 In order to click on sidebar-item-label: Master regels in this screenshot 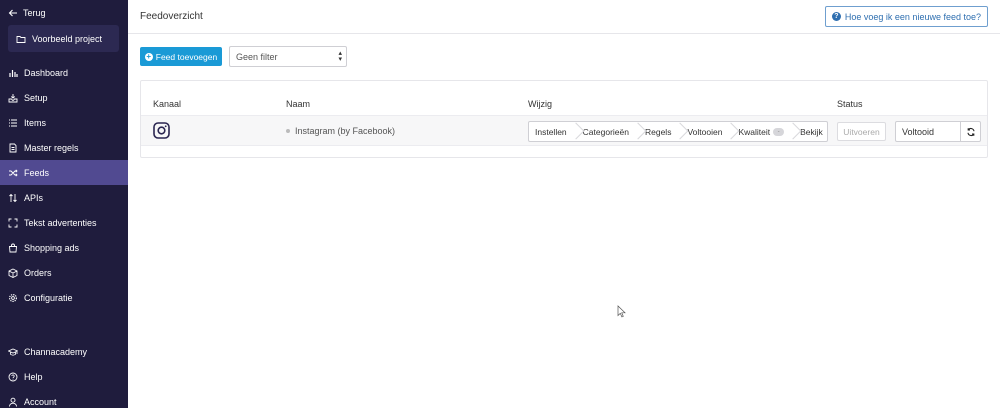, I will do `click(51, 147)`.